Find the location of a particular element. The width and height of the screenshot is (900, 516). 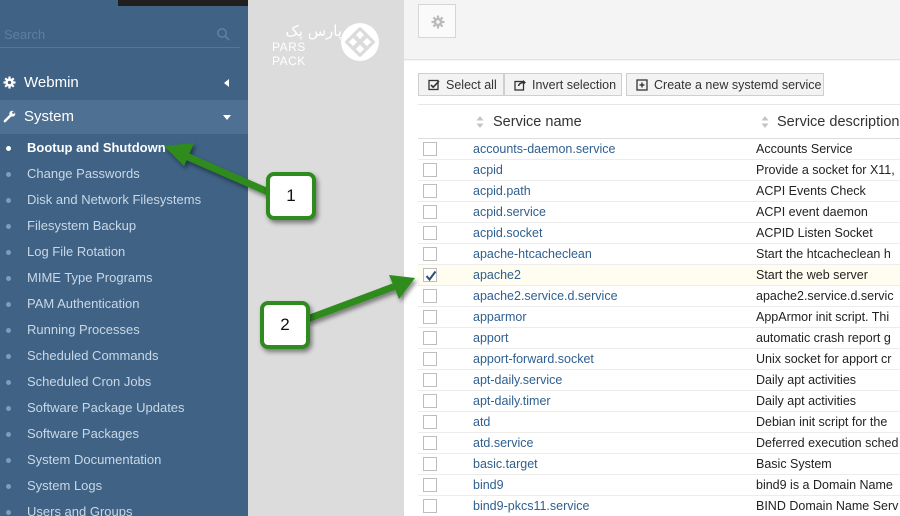

search-box: Search is located at coordinates (120, 33).